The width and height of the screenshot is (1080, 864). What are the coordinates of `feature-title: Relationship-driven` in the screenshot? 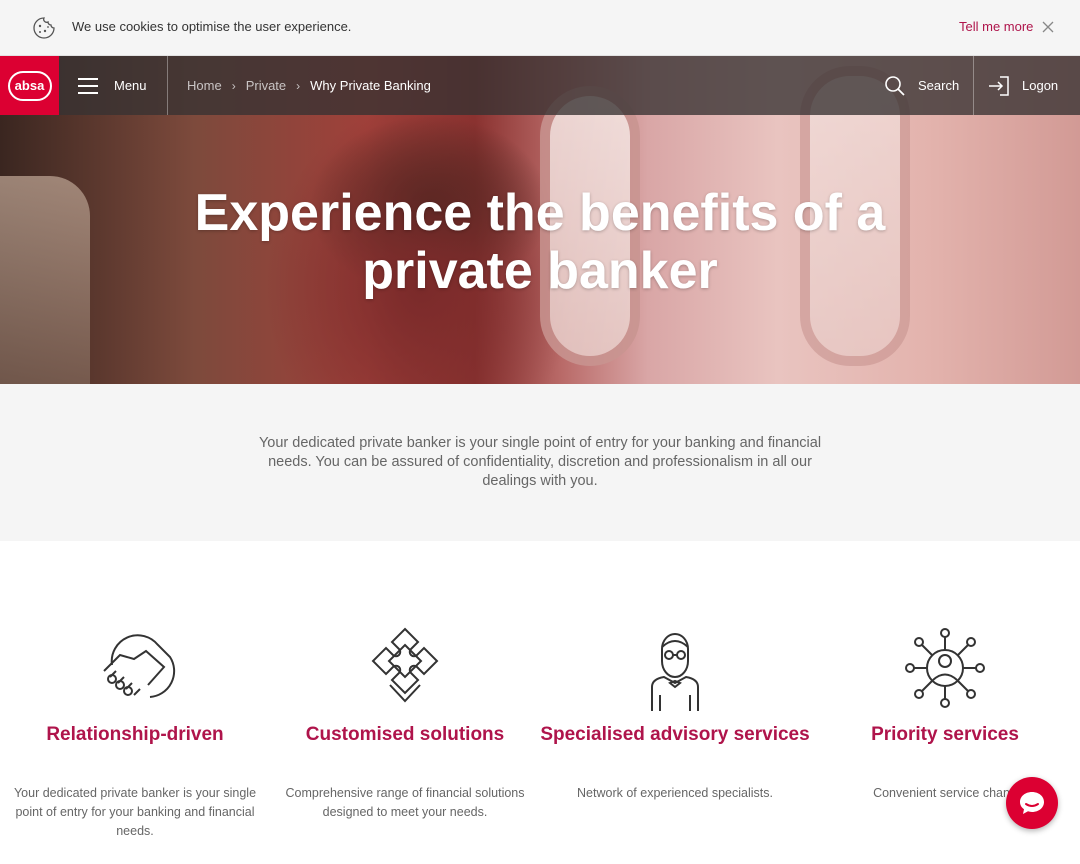 It's located at (135, 734).